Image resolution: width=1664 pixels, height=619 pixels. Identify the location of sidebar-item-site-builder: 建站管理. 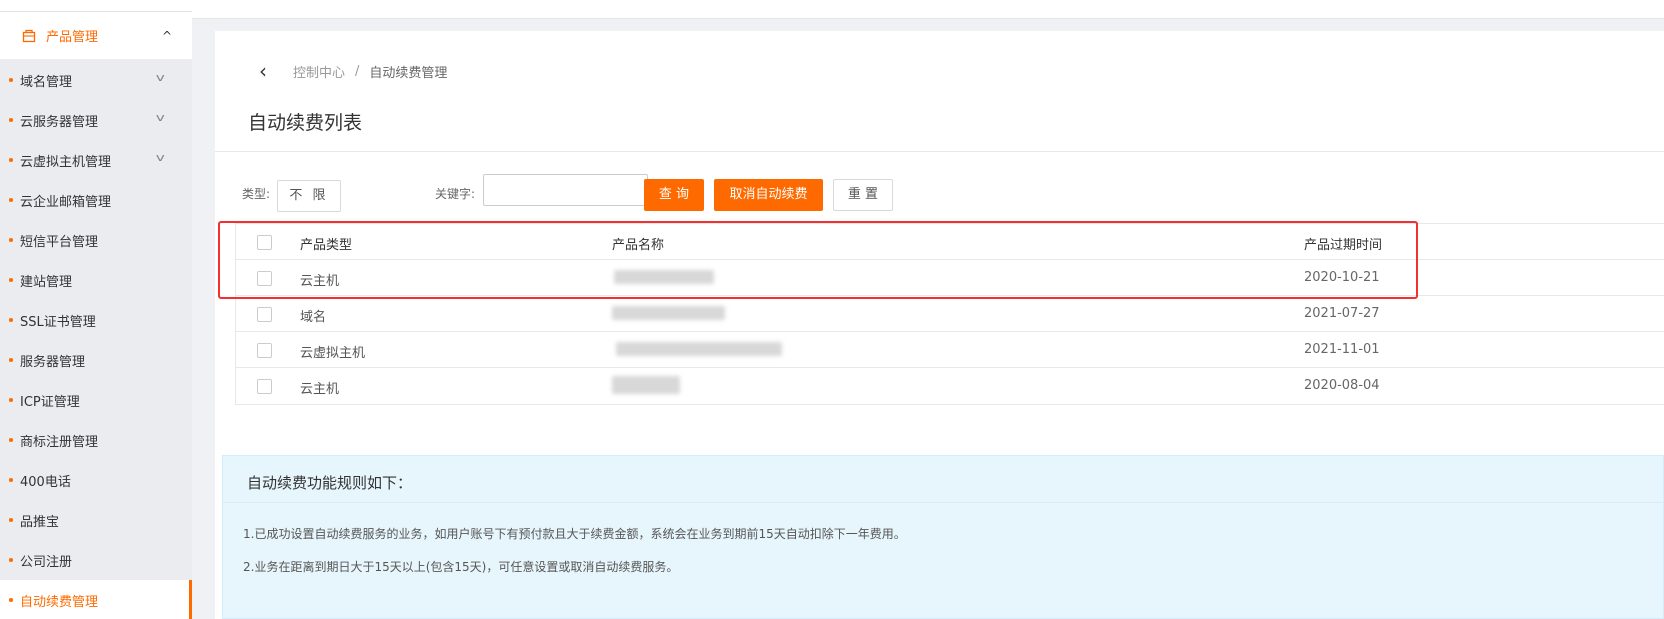
(96, 280).